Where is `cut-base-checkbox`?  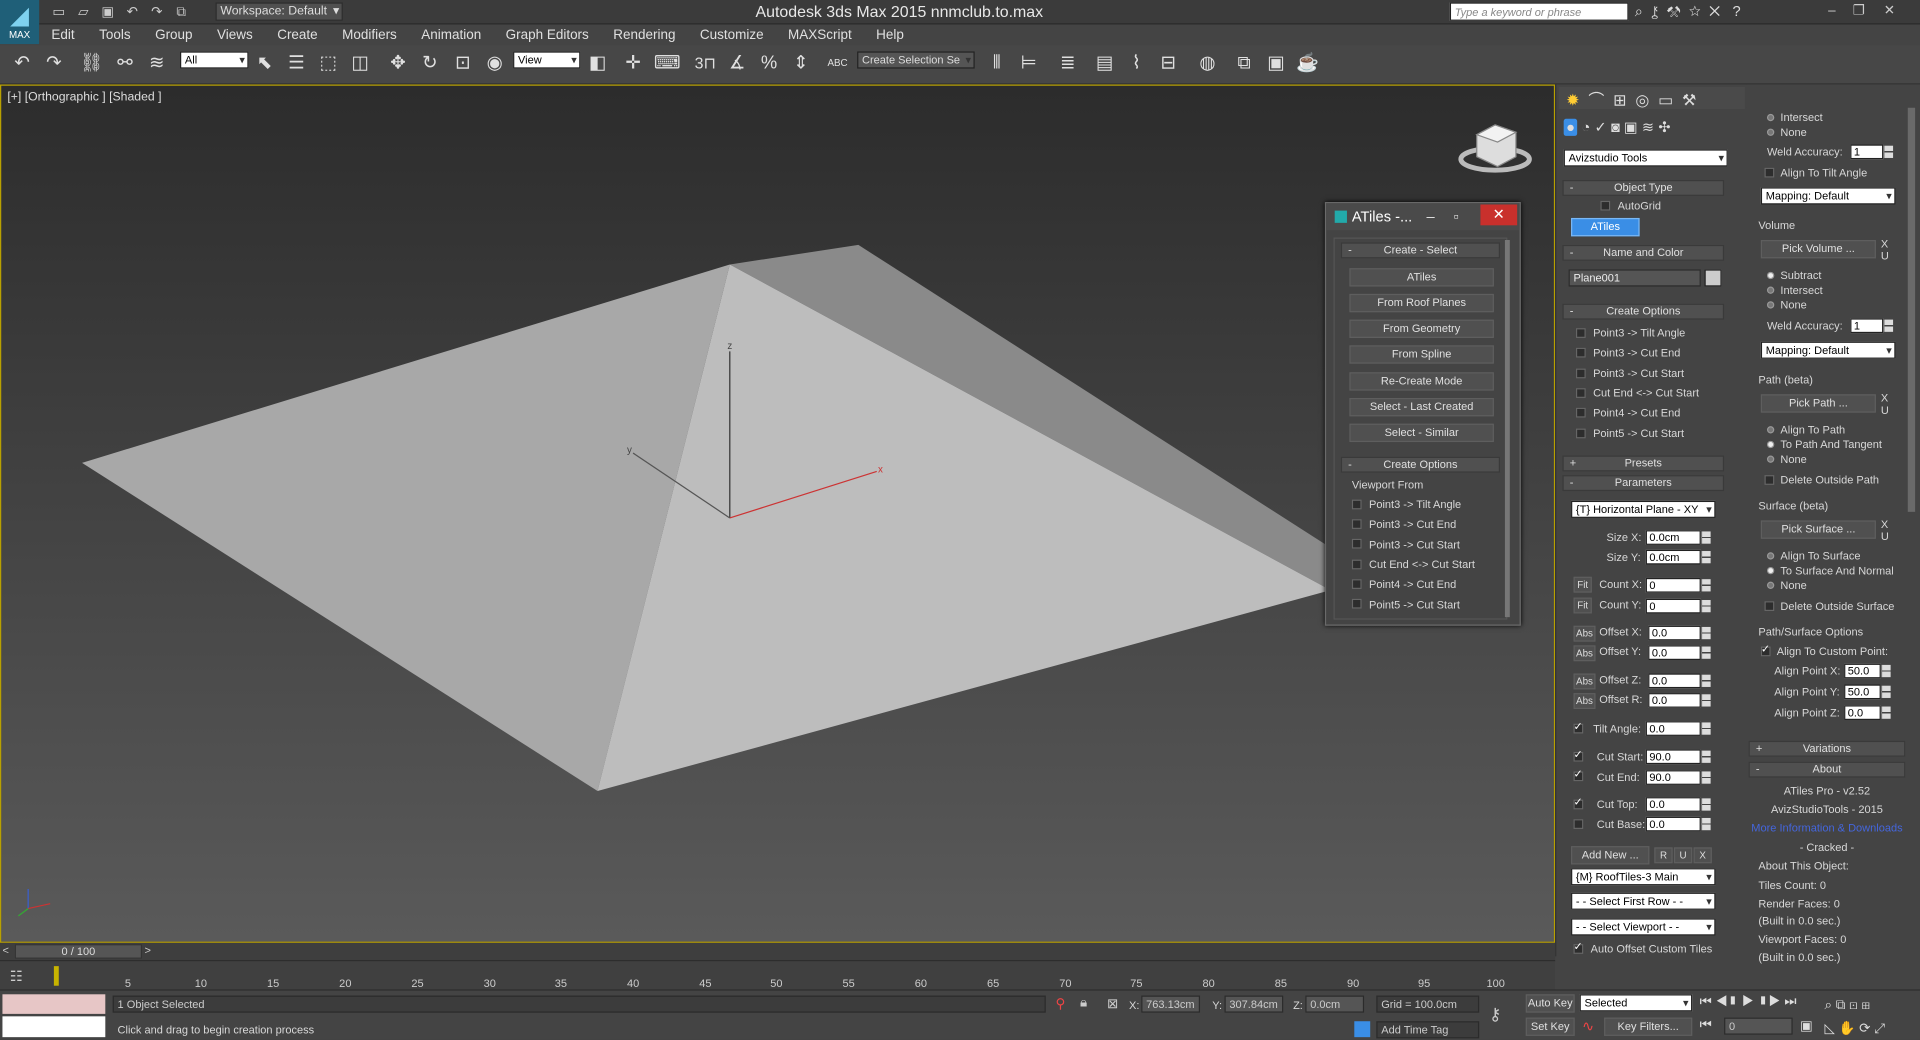 cut-base-checkbox is located at coordinates (1578, 824).